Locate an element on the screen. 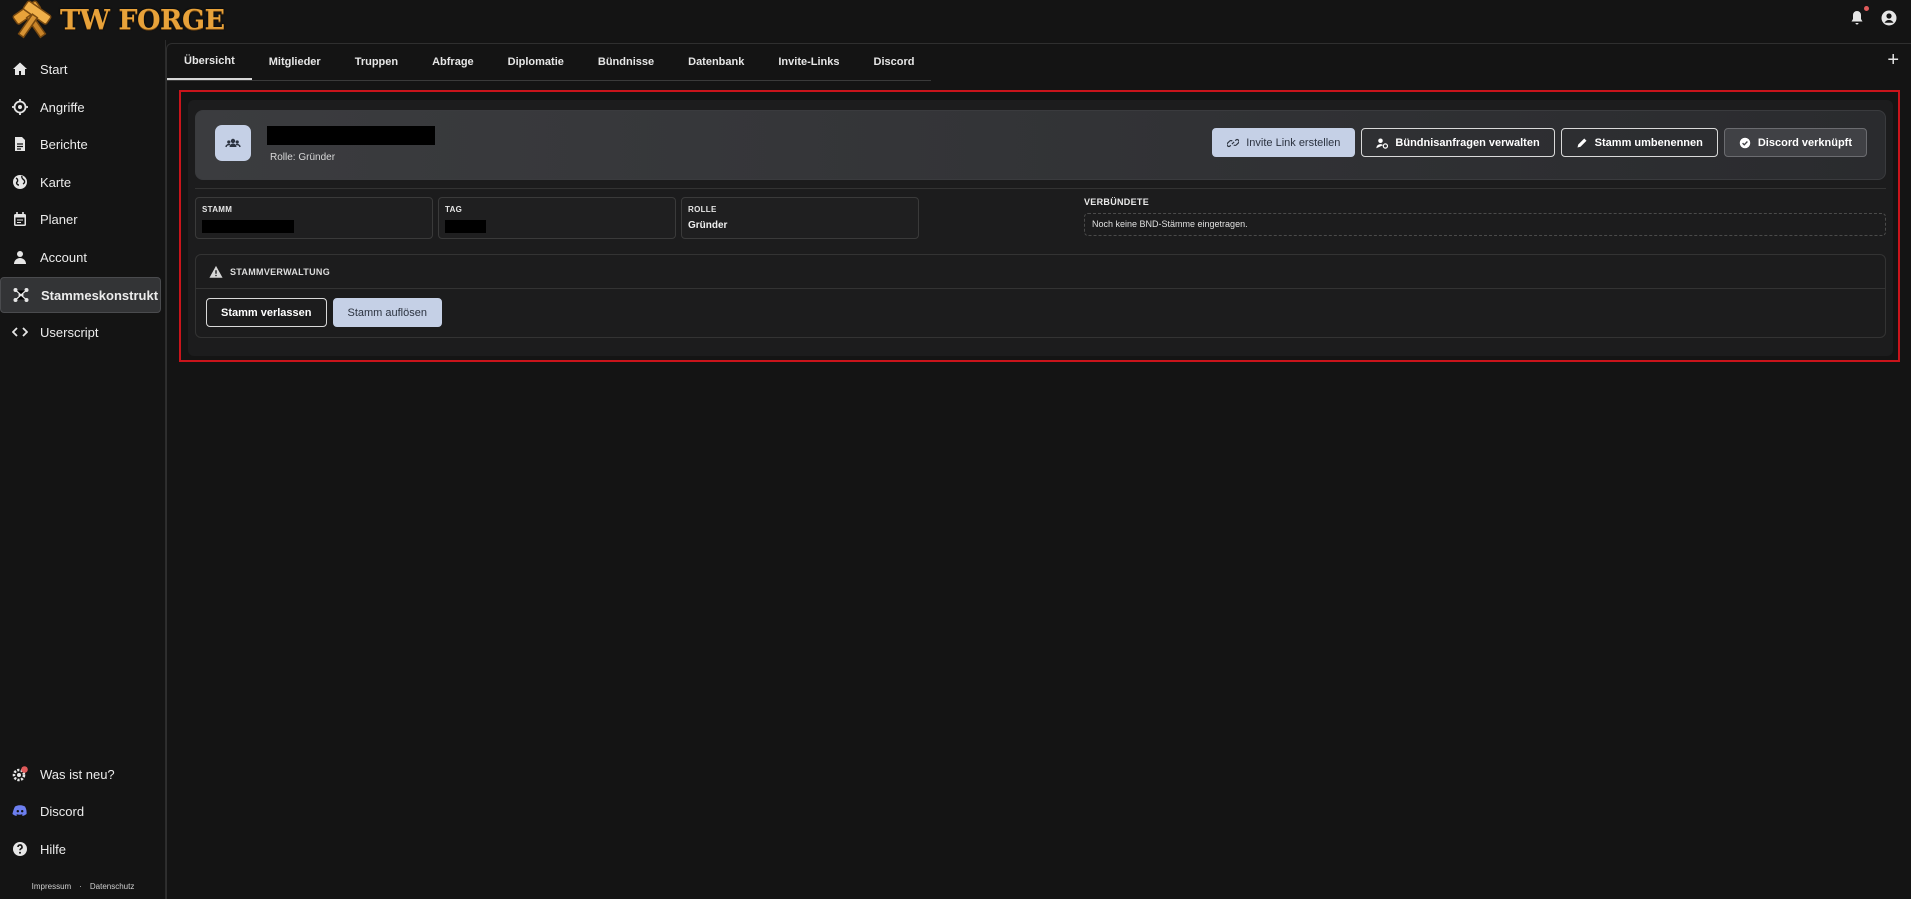 The width and height of the screenshot is (1911, 899). role-line: Rolle: Gründer is located at coordinates (303, 157).